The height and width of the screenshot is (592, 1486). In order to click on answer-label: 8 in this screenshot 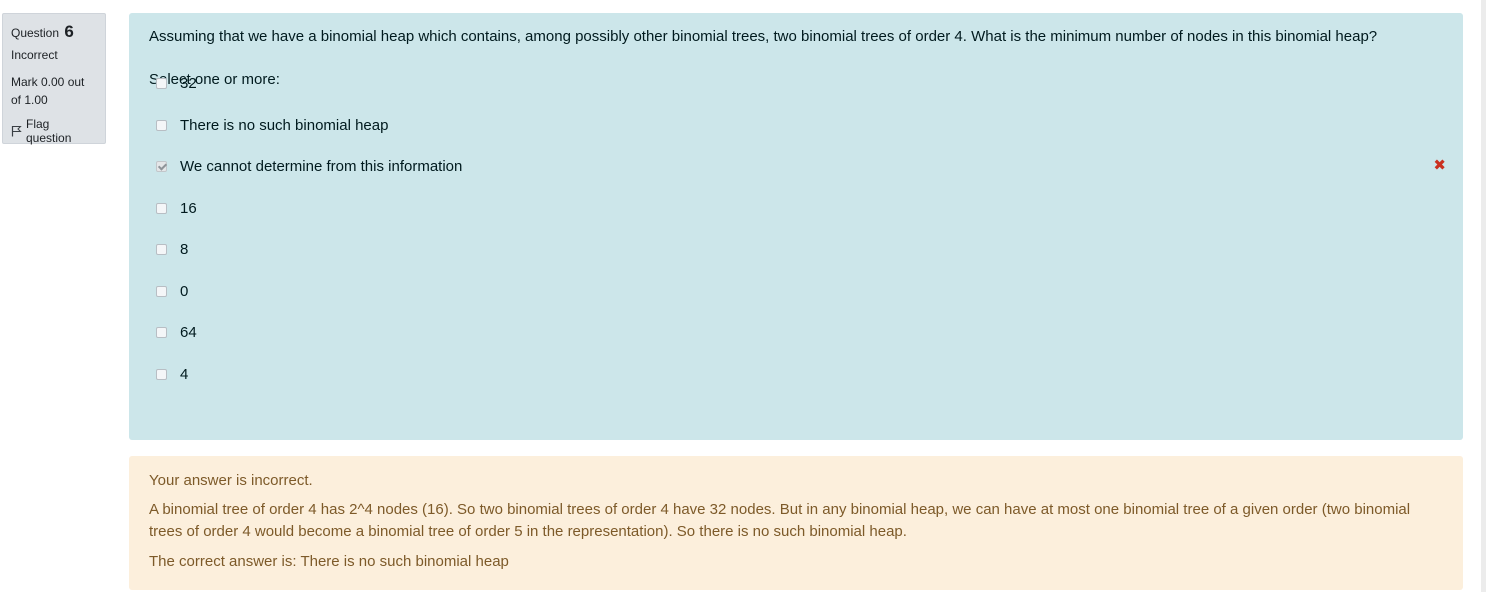, I will do `click(184, 249)`.